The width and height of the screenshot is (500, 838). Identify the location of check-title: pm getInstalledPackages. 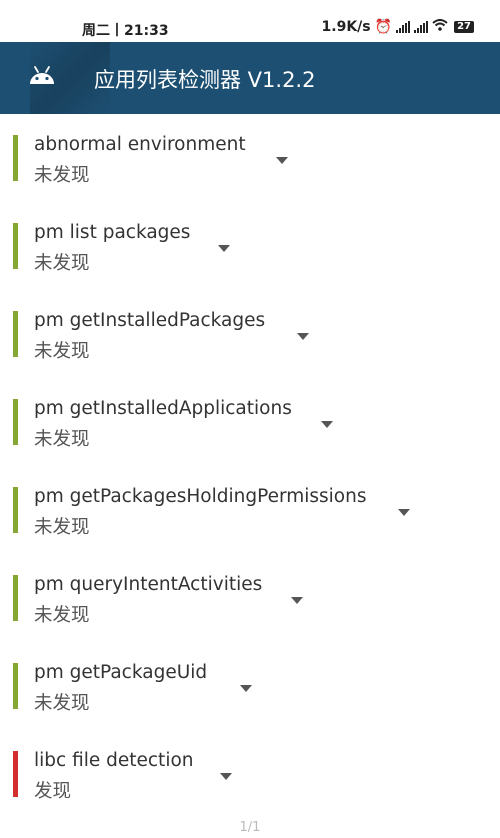
(150, 320).